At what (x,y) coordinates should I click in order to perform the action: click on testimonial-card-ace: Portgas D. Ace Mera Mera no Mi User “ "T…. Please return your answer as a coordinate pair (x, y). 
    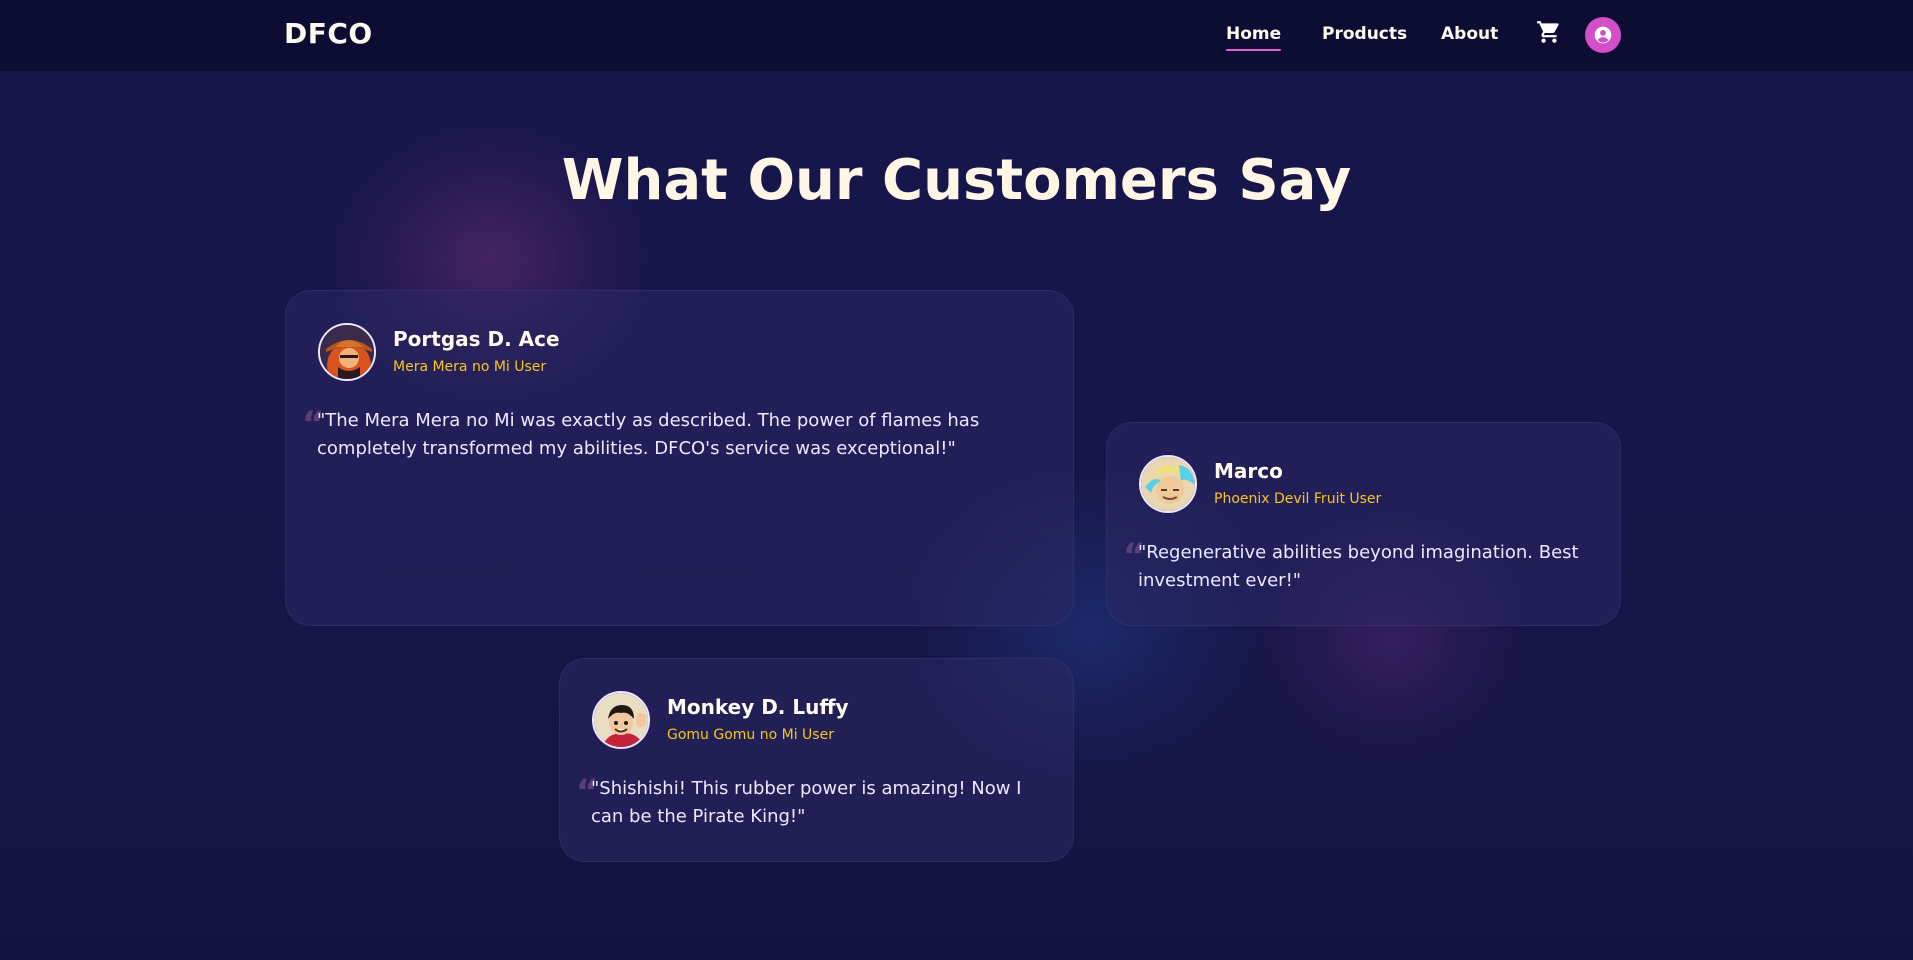
    Looking at the image, I should click on (679, 458).